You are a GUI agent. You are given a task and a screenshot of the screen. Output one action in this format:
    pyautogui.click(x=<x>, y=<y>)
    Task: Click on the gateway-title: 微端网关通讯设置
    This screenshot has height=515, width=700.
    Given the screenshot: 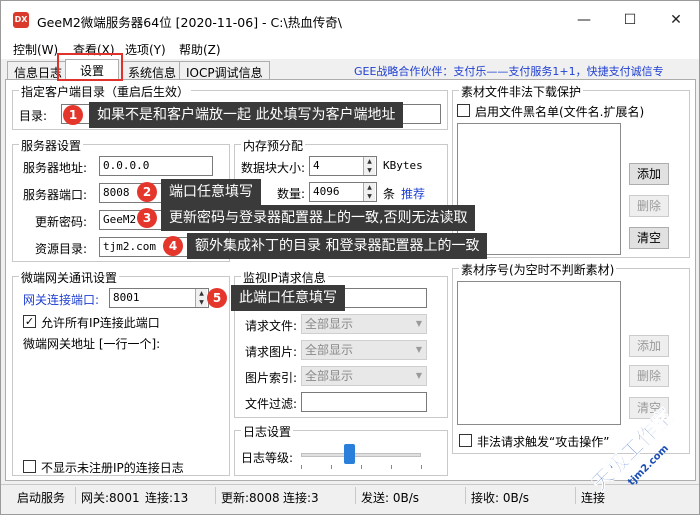 What is the action you would take?
    pyautogui.click(x=69, y=277)
    